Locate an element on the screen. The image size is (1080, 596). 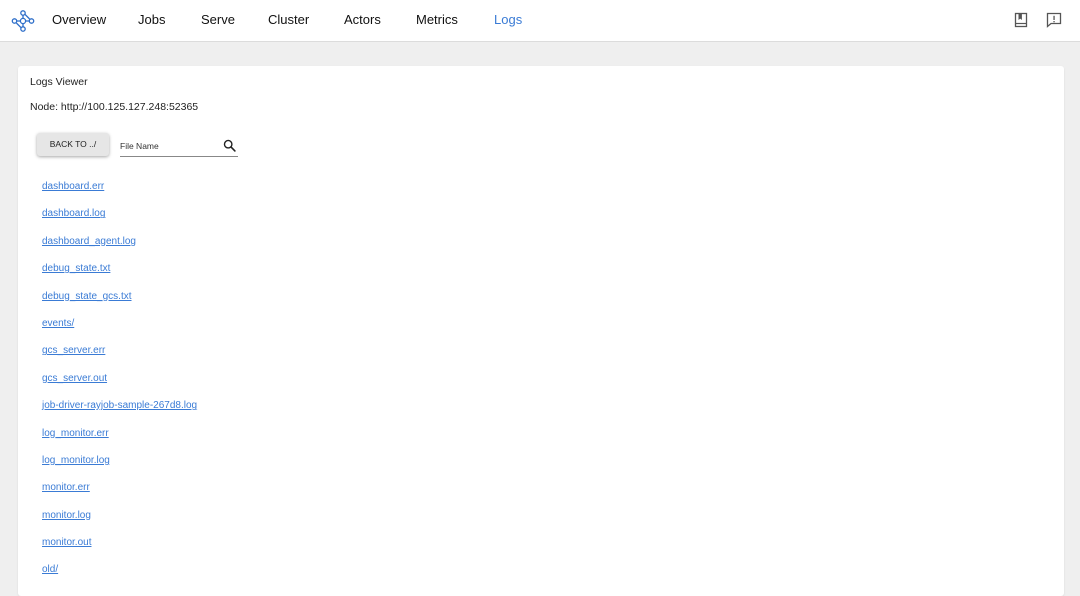
folder-link: events/ is located at coordinates (58, 323).